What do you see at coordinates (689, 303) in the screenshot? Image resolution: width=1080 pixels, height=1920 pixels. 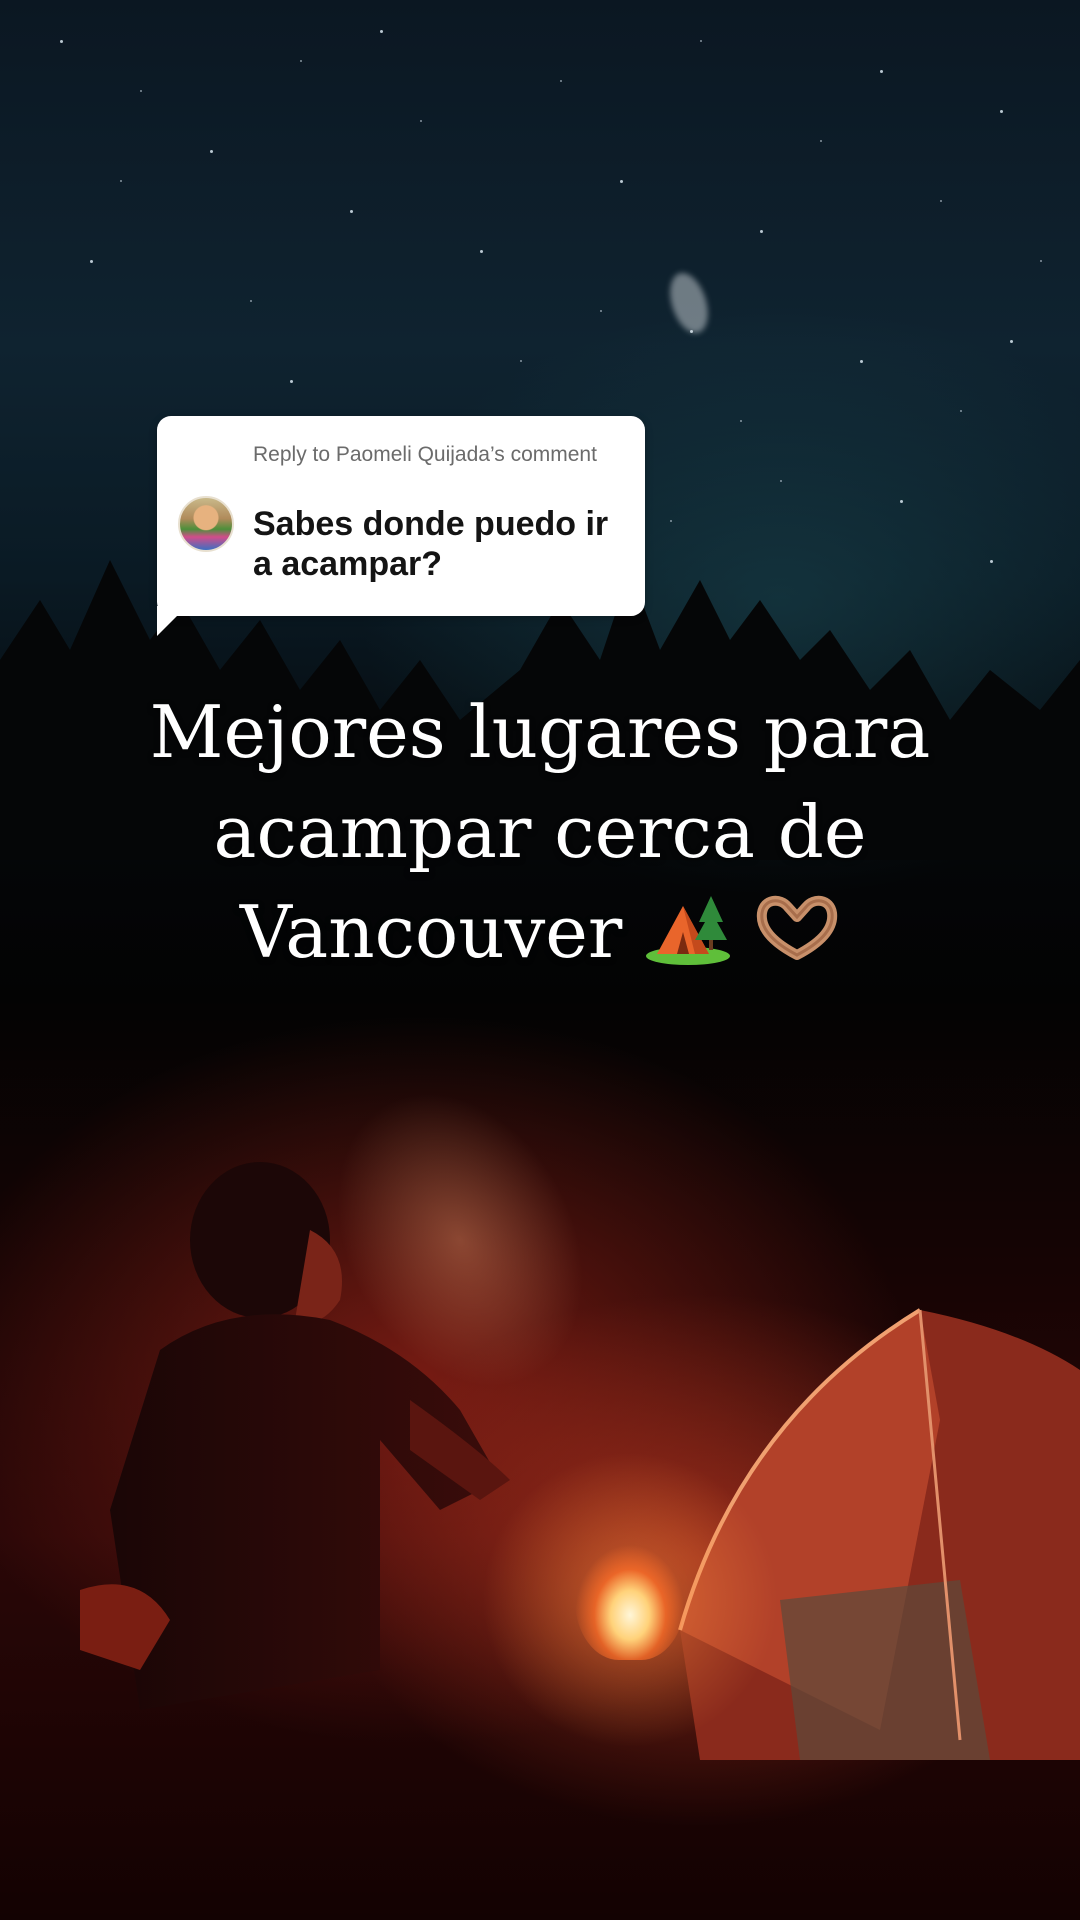 I see `blurred-light` at bounding box center [689, 303].